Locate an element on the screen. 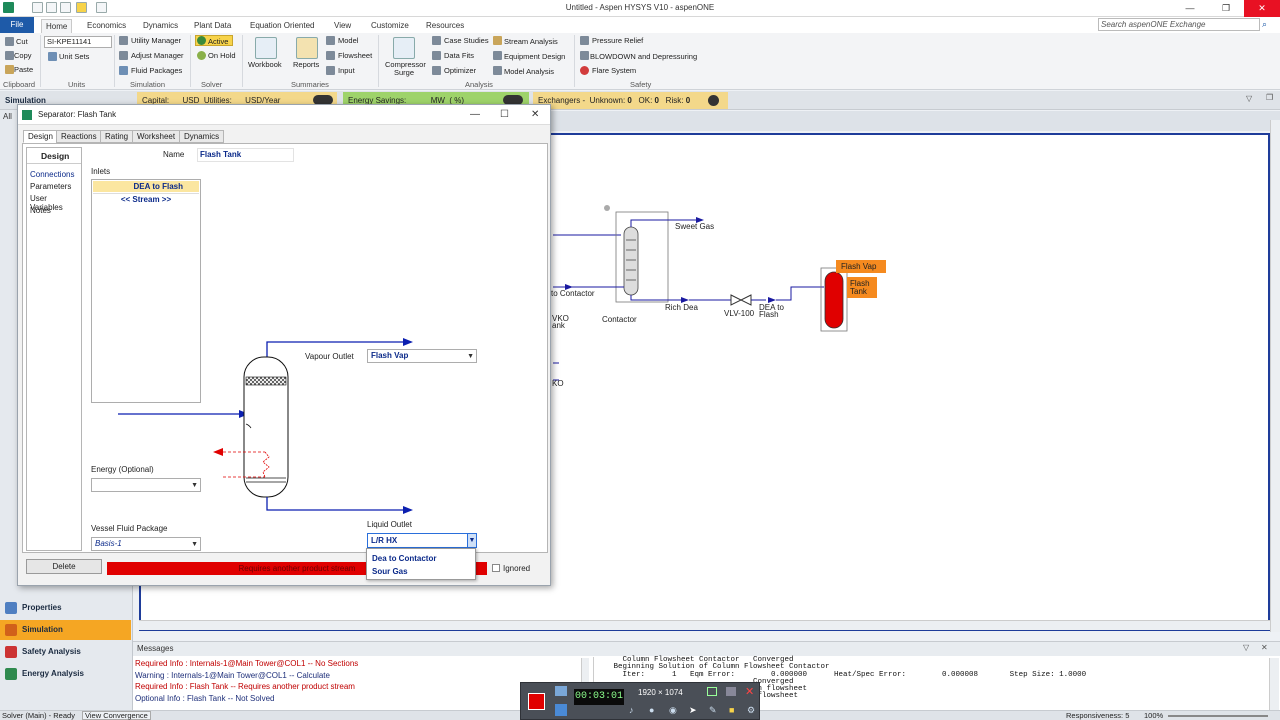 The height and width of the screenshot is (720, 1280). search-icon: ⌕ is located at coordinates (1264, 24).